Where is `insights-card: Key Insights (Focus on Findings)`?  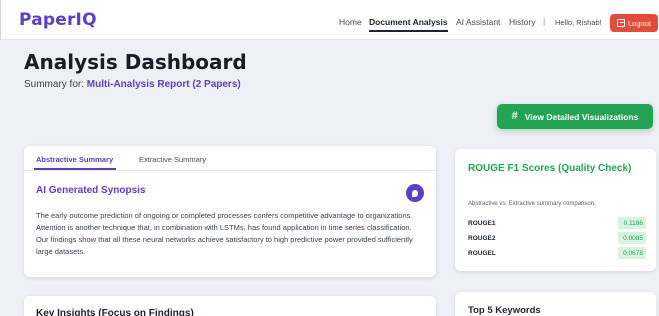 insights-card: Key Insights (Focus on Findings) is located at coordinates (230, 306).